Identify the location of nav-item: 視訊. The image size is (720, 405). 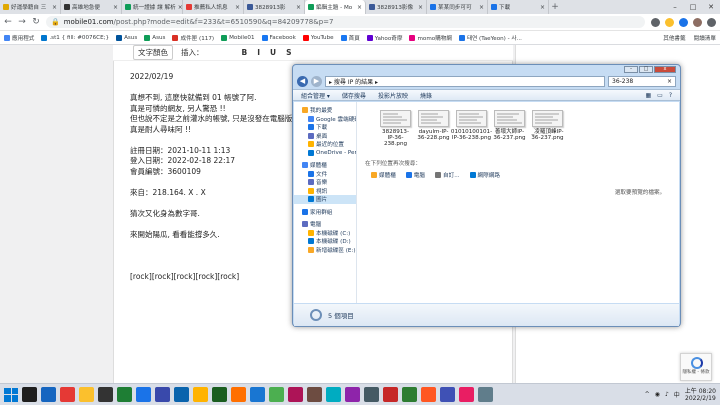
(325, 191).